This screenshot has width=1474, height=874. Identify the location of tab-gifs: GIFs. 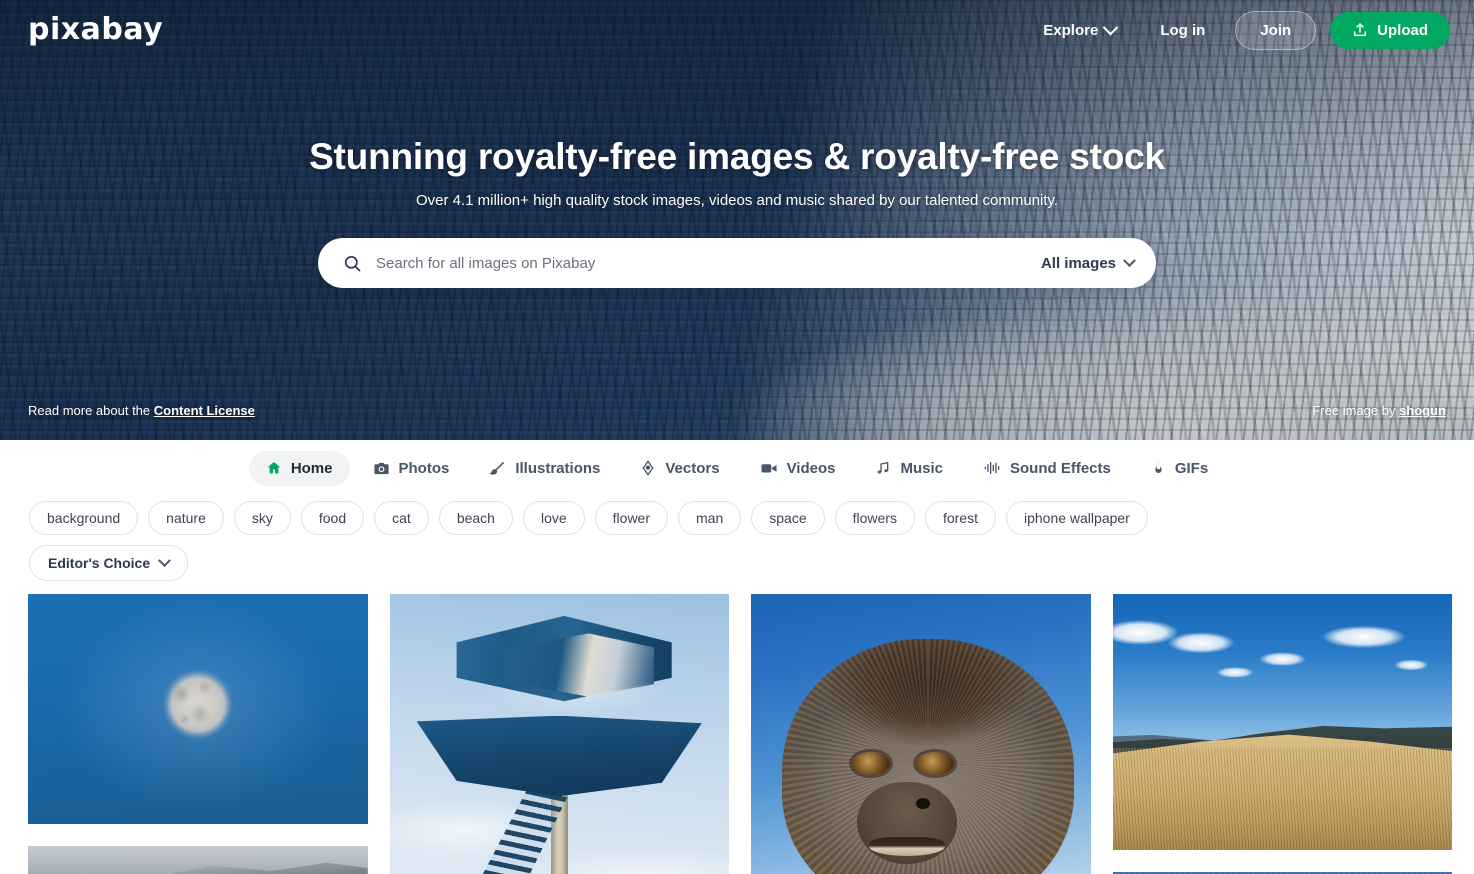
(1179, 468).